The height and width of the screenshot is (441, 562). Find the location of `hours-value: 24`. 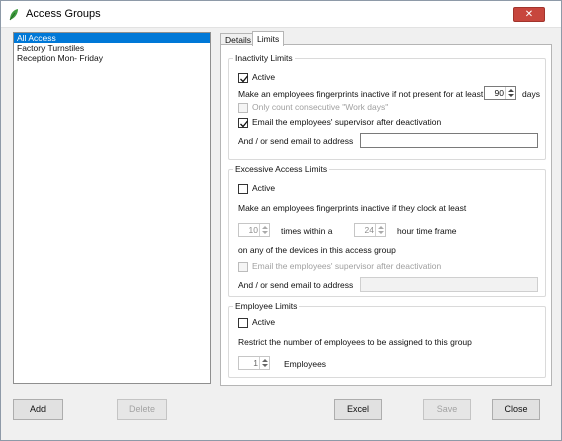

hours-value: 24 is located at coordinates (369, 230).